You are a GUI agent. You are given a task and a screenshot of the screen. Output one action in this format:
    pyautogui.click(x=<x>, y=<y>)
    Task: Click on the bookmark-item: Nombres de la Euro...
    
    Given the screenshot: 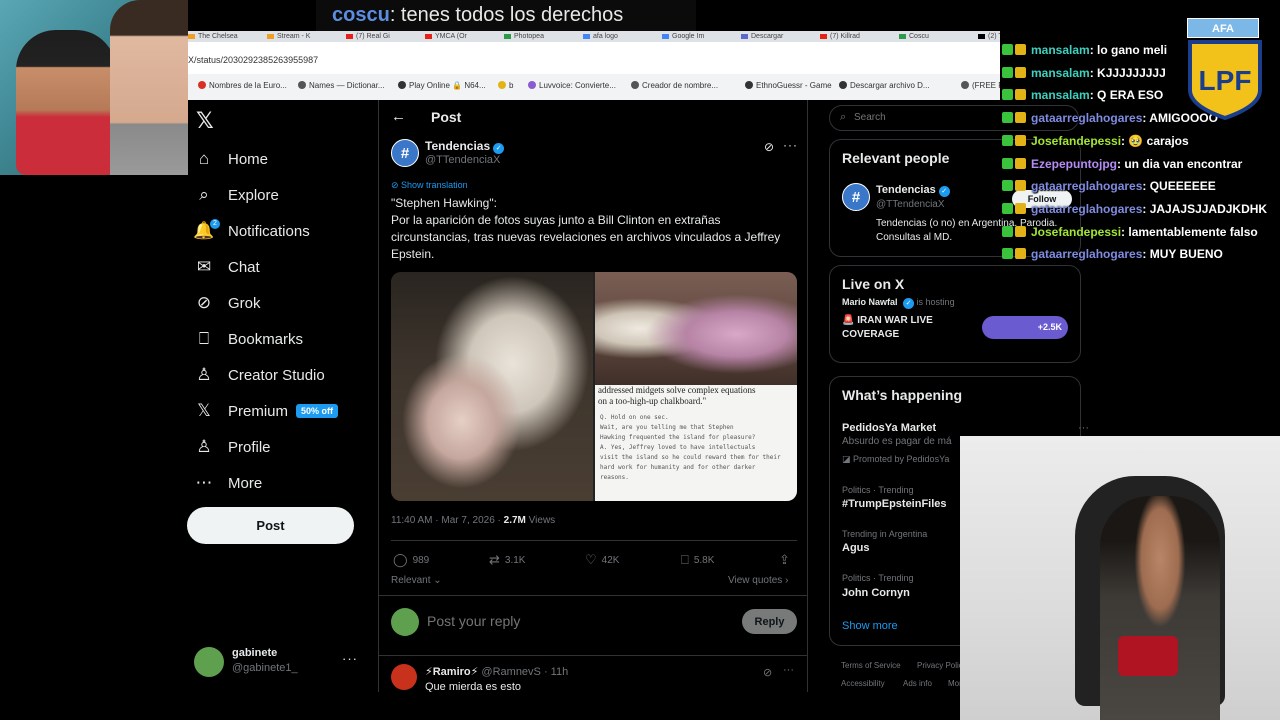 What is the action you would take?
    pyautogui.click(x=242, y=85)
    